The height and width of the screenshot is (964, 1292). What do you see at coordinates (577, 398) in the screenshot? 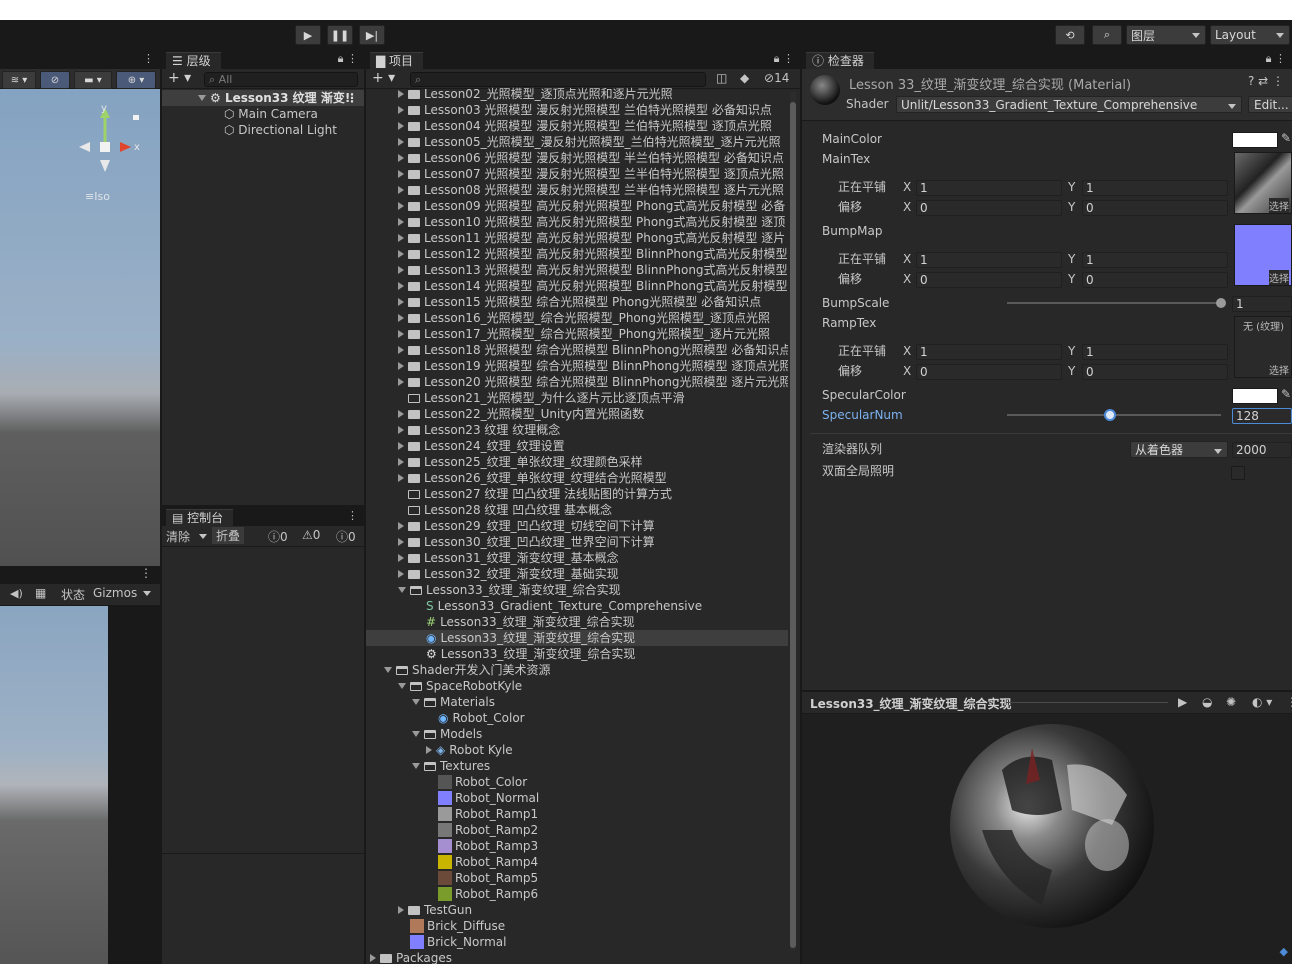
I see `list-item: Lesson21_光照模型_为什么逐片元比逐顶点平滑` at bounding box center [577, 398].